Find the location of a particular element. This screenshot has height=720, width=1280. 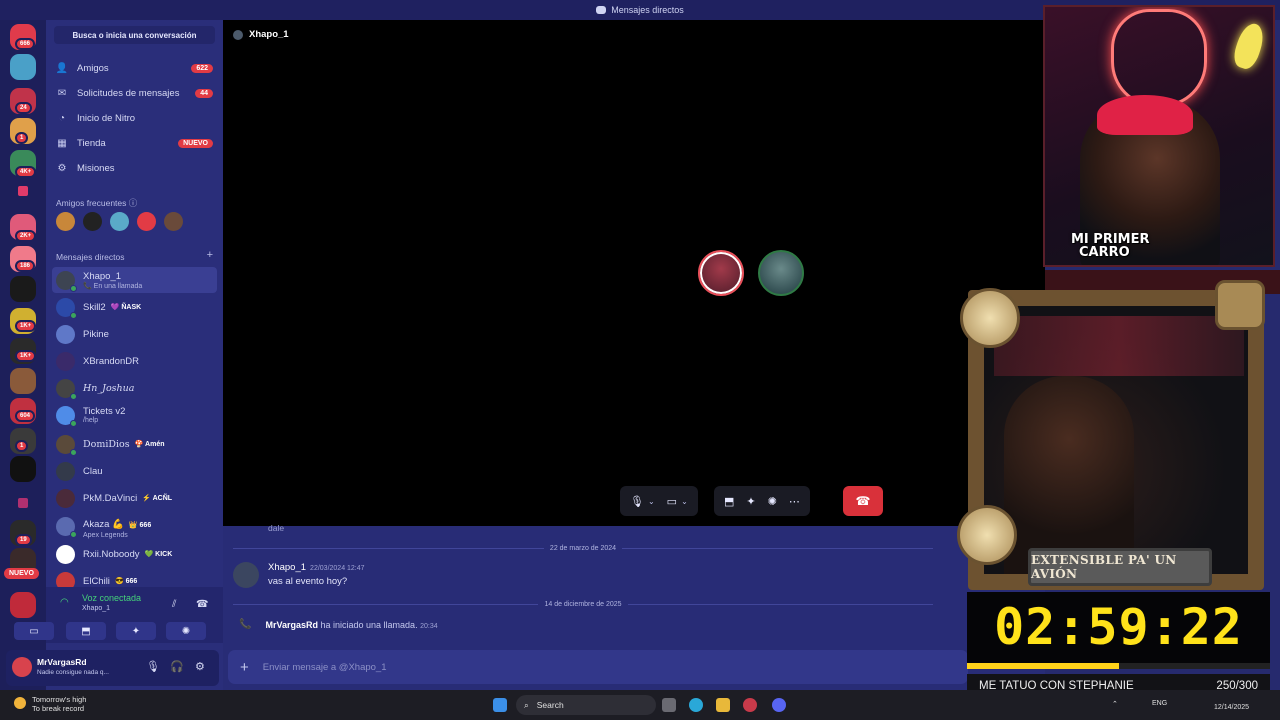

dm-item: Akaza 💪 👑 666 Apex Legends is located at coordinates (134, 526).